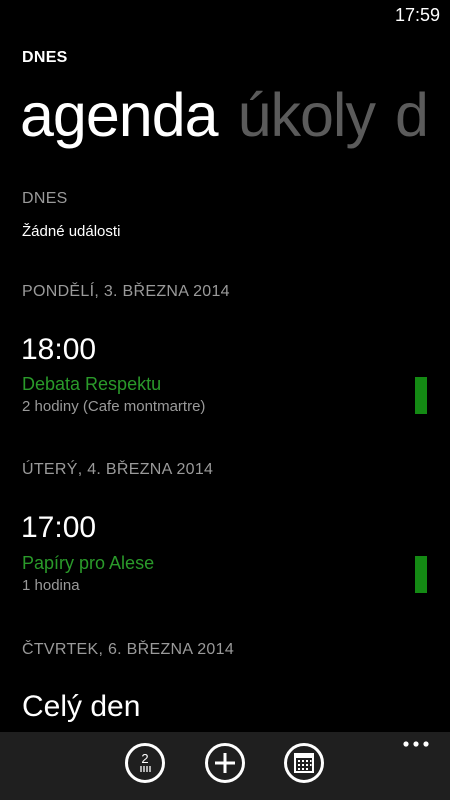  I want to click on event-title: Papíry pro Alese, so click(88, 563).